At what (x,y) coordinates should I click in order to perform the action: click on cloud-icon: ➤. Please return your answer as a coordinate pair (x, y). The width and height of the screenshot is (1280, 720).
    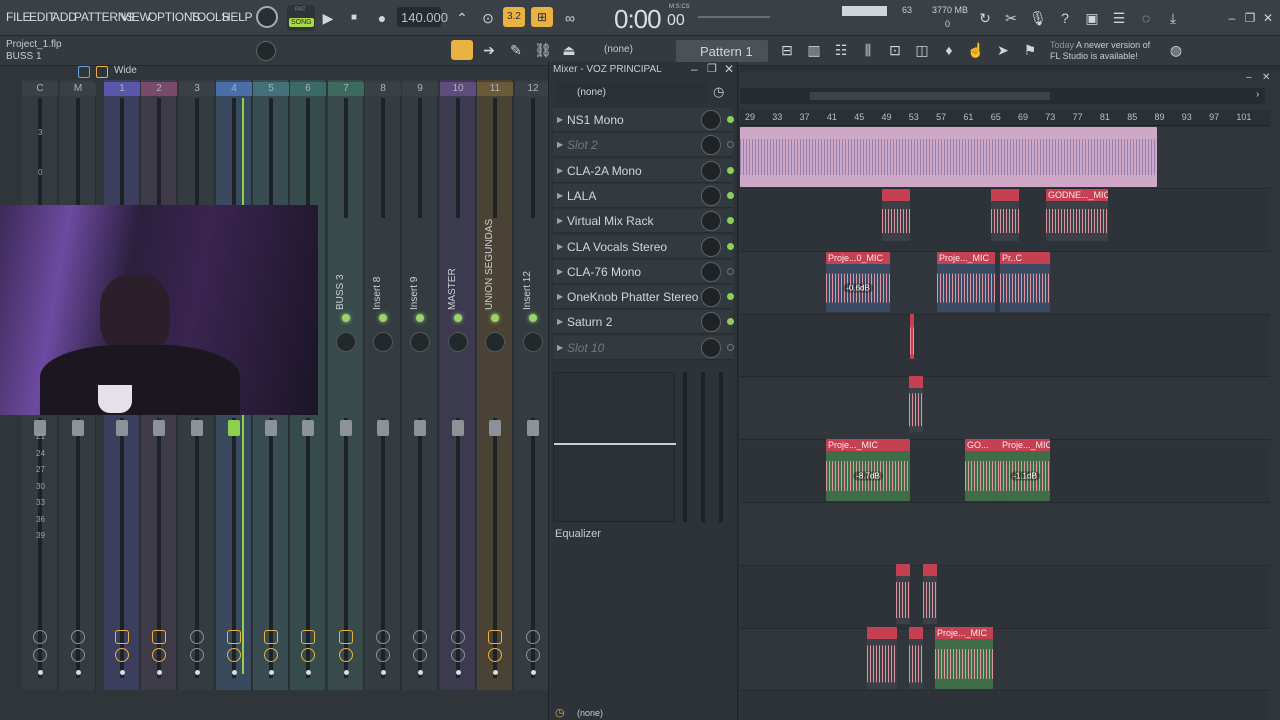
    Looking at the image, I should click on (1003, 50).